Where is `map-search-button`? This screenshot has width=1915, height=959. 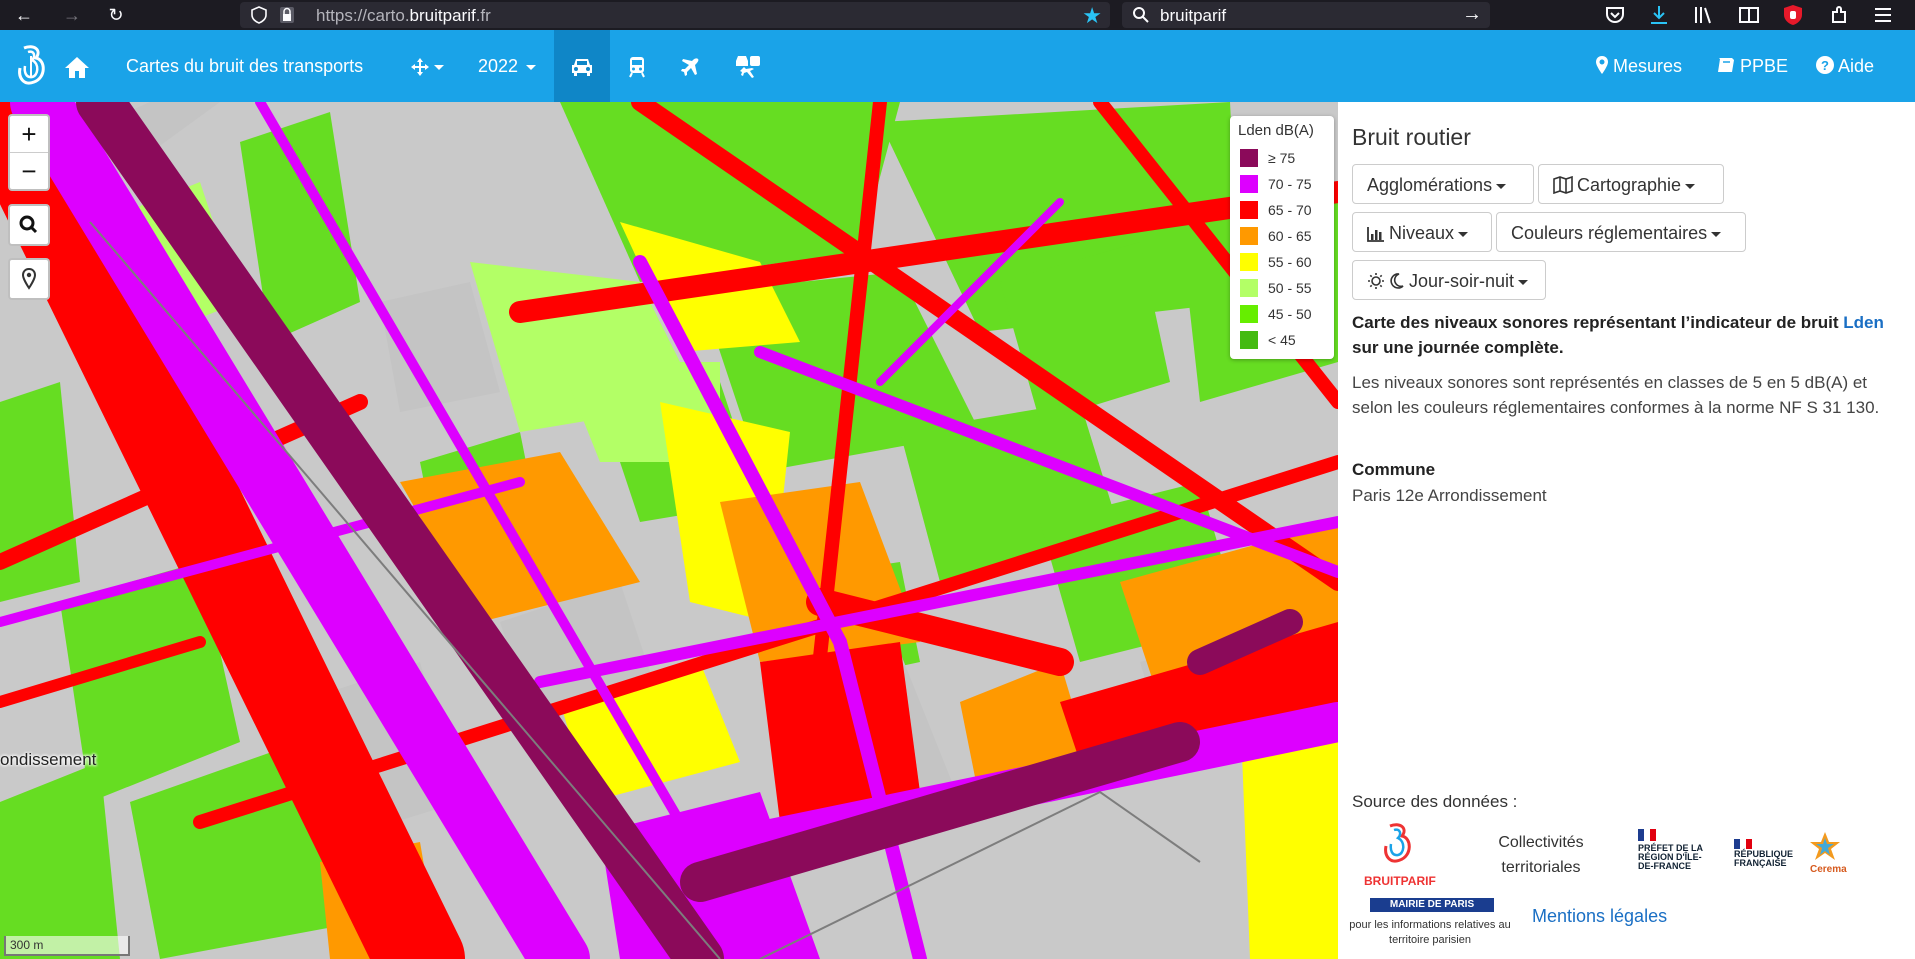
map-search-button is located at coordinates (29, 225).